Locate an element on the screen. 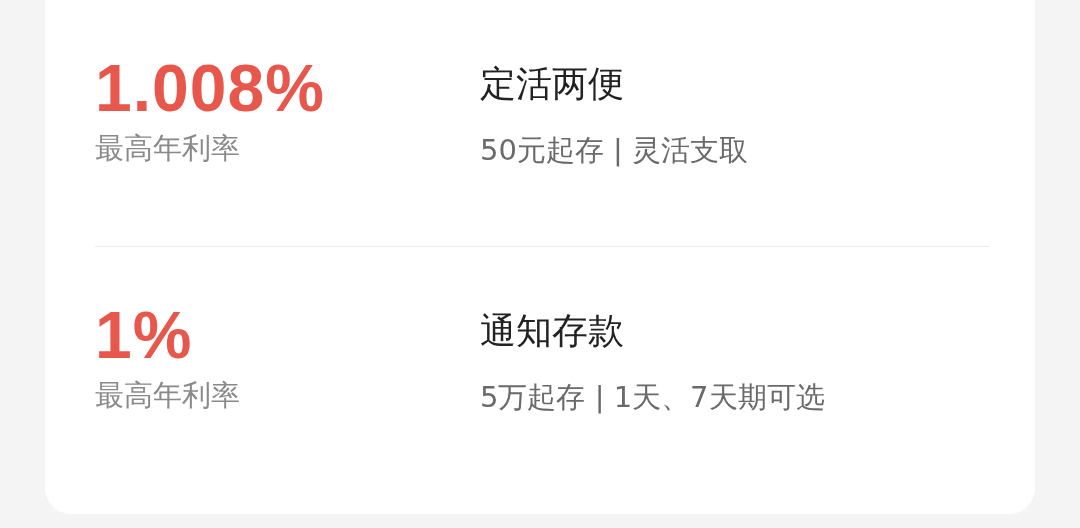 The image size is (1080, 528). product-details: 50元起存 | 灵活支取 is located at coordinates (614, 150).